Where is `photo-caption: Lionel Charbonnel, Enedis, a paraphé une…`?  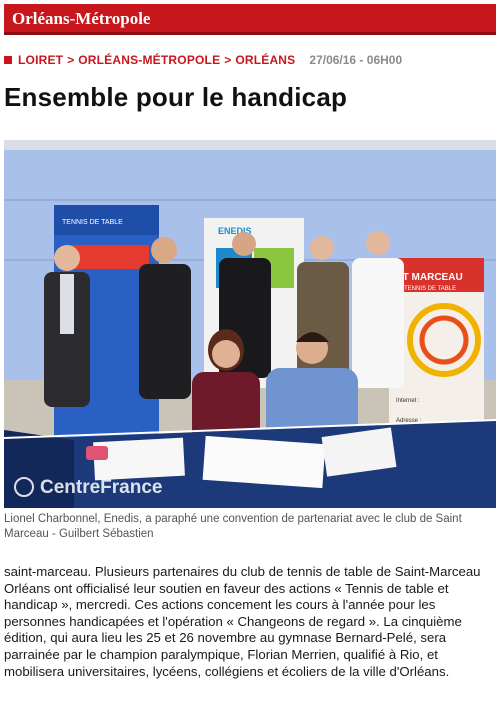
photo-caption: Lionel Charbonnel, Enedis, a paraphé une… is located at coordinates (233, 526).